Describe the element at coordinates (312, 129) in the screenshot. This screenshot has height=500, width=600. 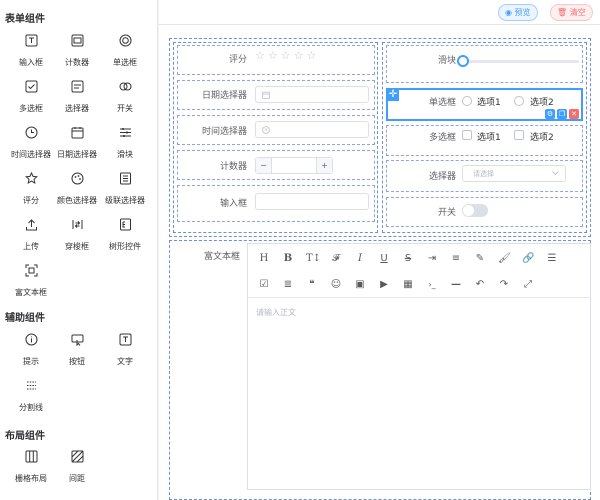
I see `time-input` at that location.